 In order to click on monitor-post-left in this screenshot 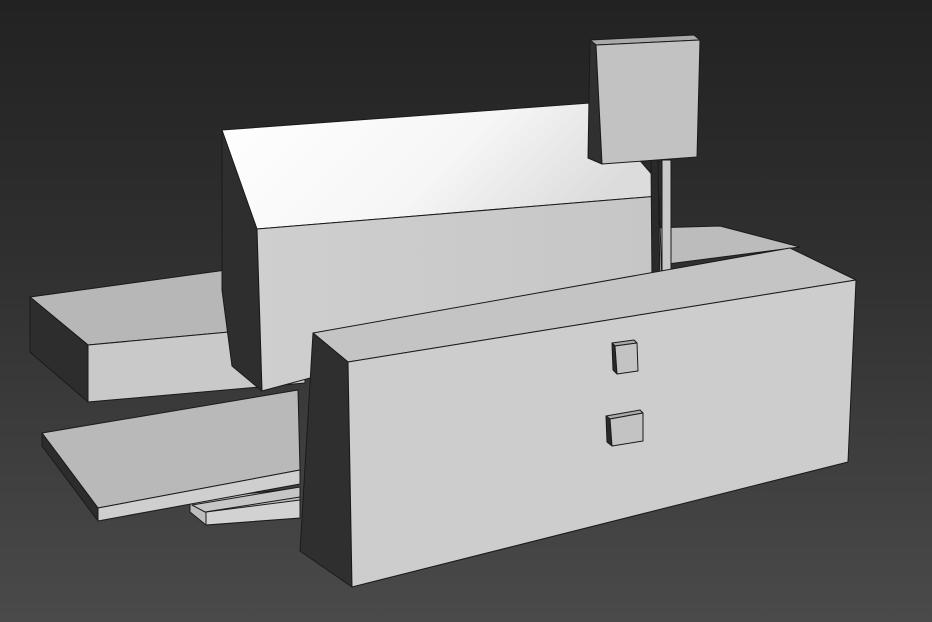, I will do `click(655, 221)`.